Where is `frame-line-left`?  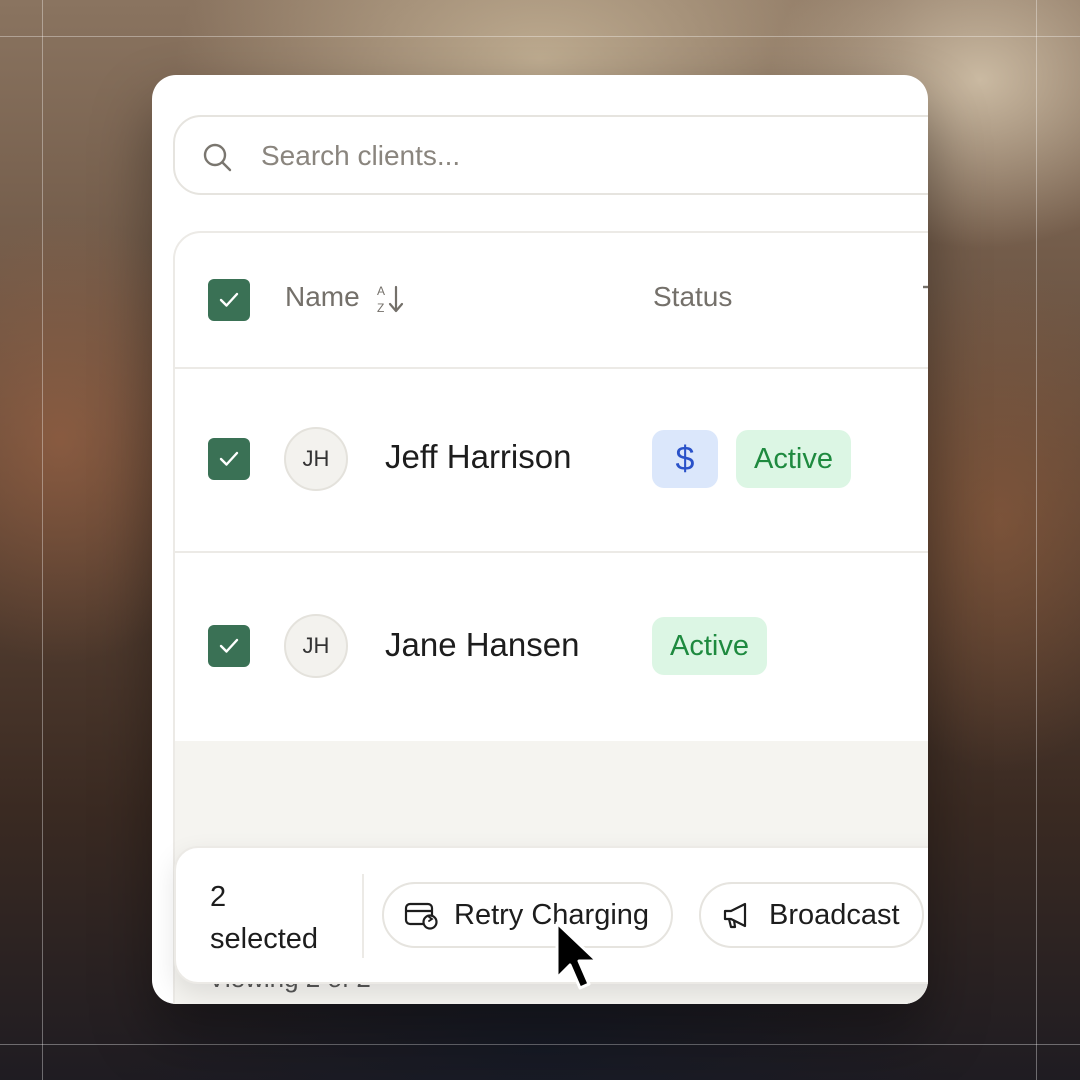
frame-line-left is located at coordinates (42, 540).